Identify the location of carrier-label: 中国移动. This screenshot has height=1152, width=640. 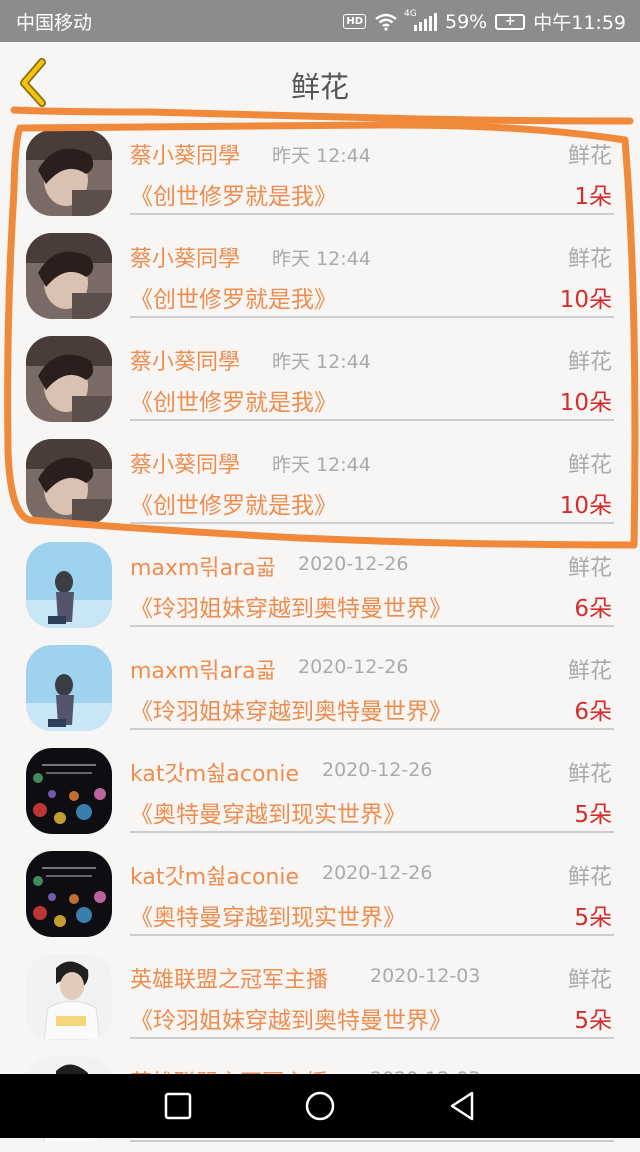
(54, 23).